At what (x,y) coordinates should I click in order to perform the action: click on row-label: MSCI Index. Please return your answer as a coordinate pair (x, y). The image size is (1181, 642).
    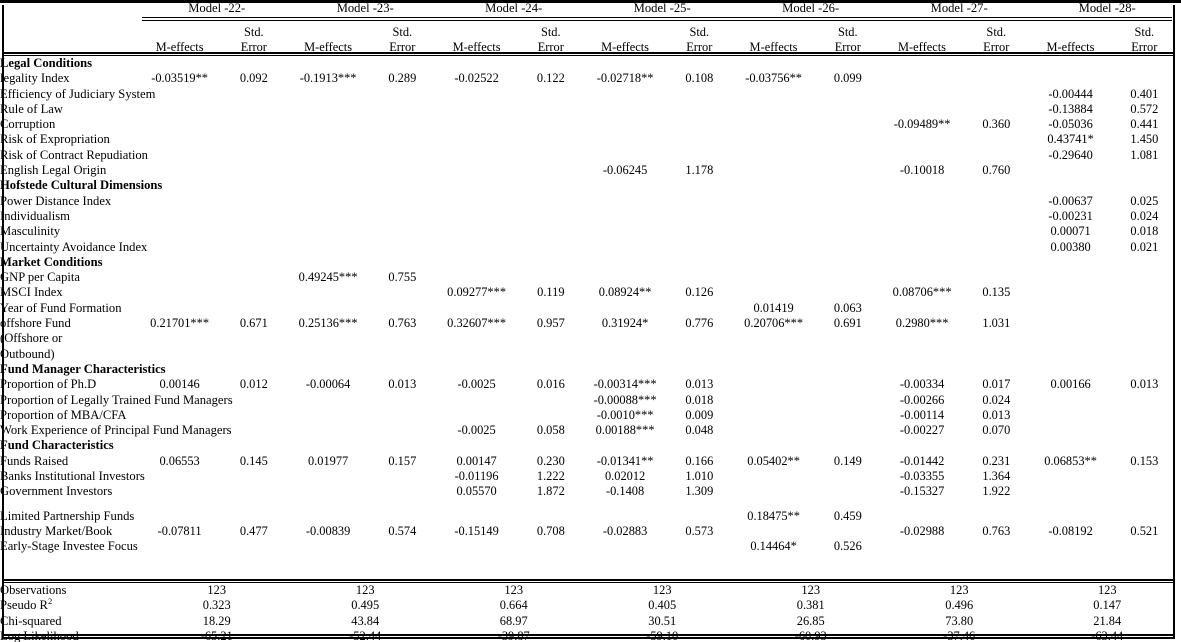
    Looking at the image, I should click on (31, 292).